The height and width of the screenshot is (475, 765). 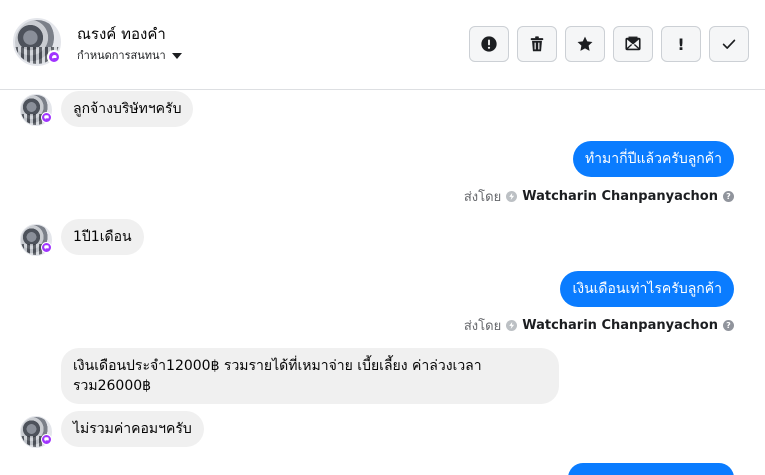 I want to click on trash-icon, so click(x=537, y=44).